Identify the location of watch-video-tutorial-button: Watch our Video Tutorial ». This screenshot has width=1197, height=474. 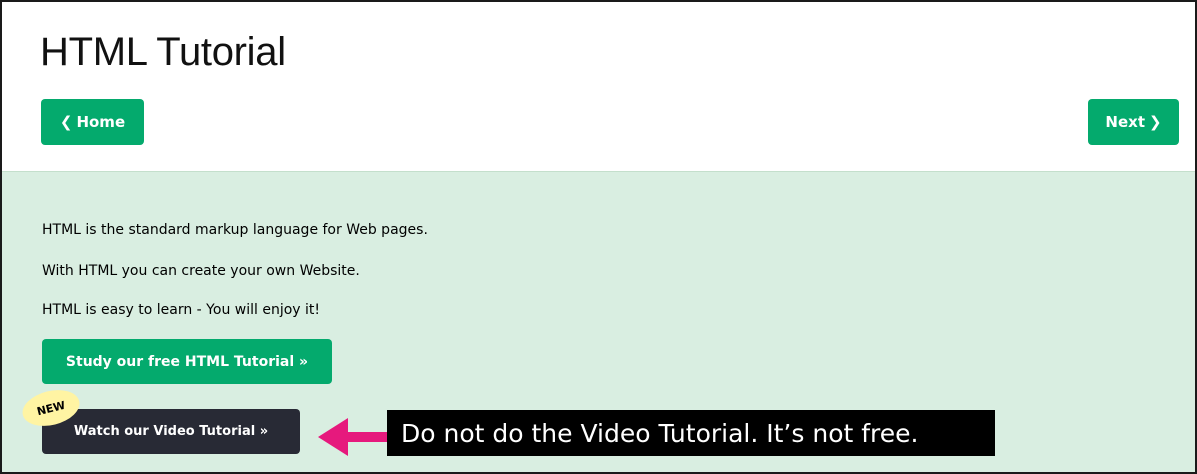
(171, 431).